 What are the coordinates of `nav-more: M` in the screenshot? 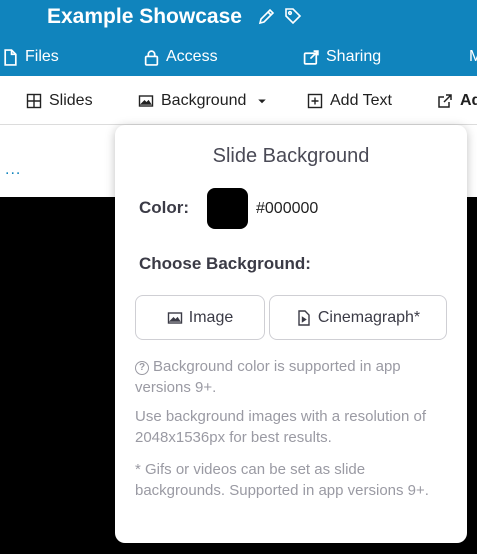 It's located at (473, 57).